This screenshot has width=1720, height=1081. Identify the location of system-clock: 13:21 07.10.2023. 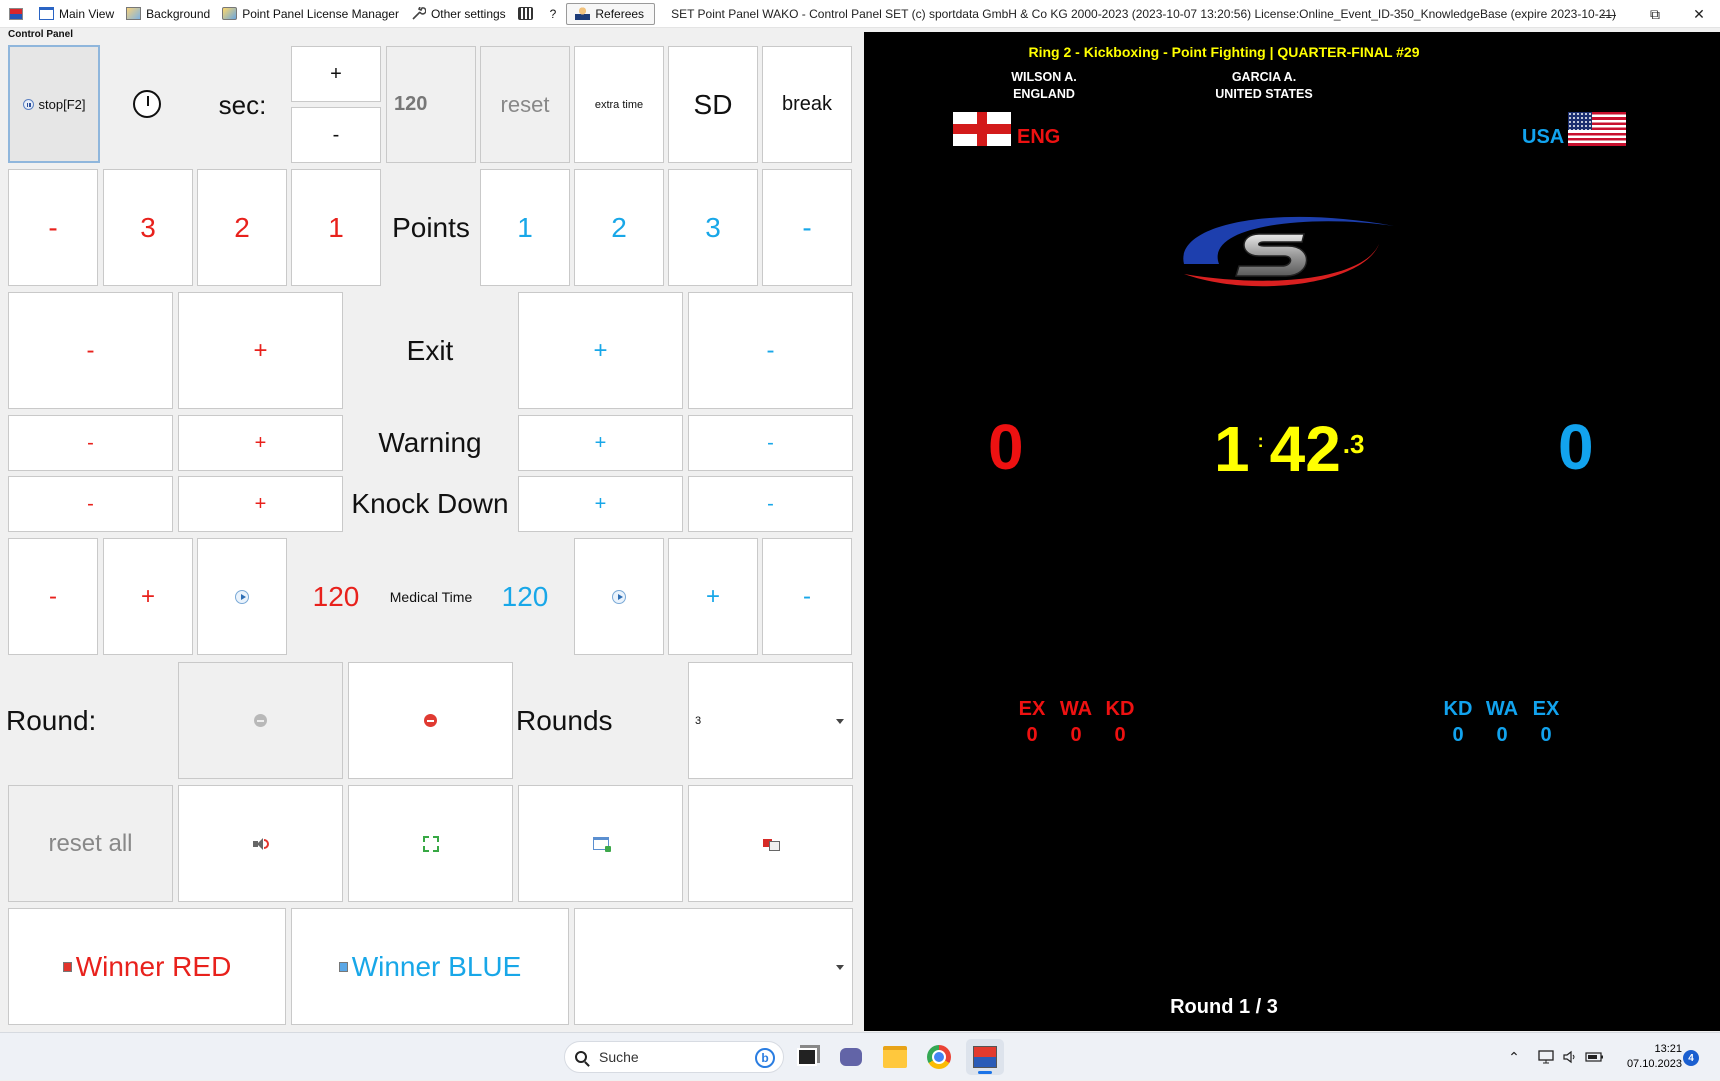
(1647, 1057).